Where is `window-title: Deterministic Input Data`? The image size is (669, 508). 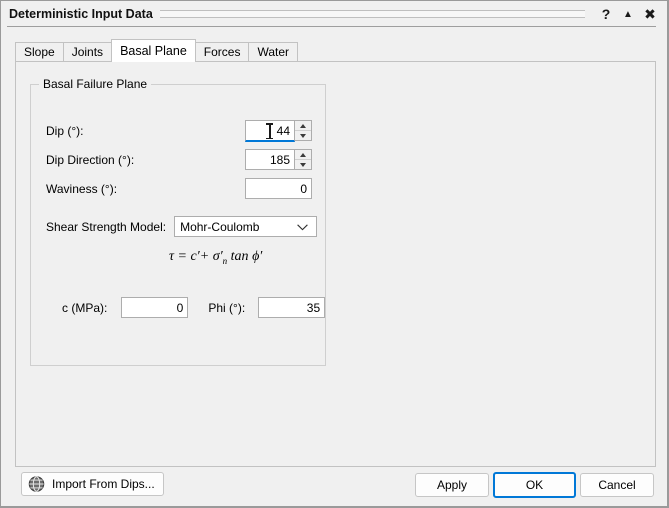 window-title: Deterministic Input Data is located at coordinates (81, 14).